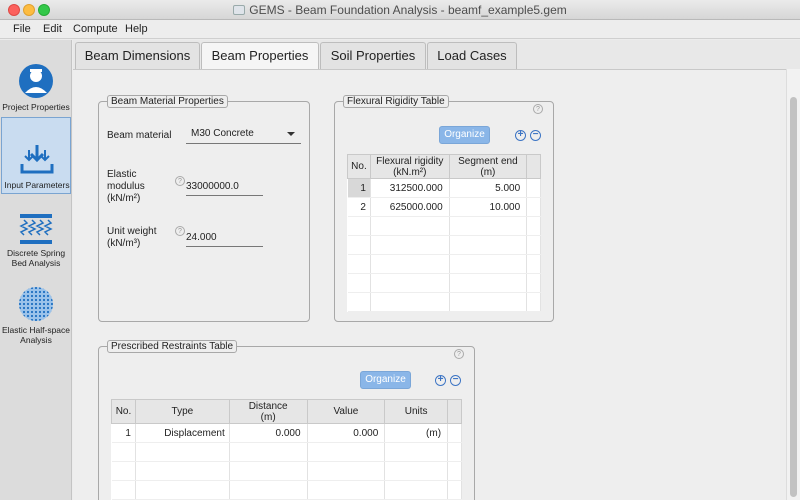 The width and height of the screenshot is (800, 500). What do you see at coordinates (472, 55) in the screenshot?
I see `tab-load-cases: Load Cases` at bounding box center [472, 55].